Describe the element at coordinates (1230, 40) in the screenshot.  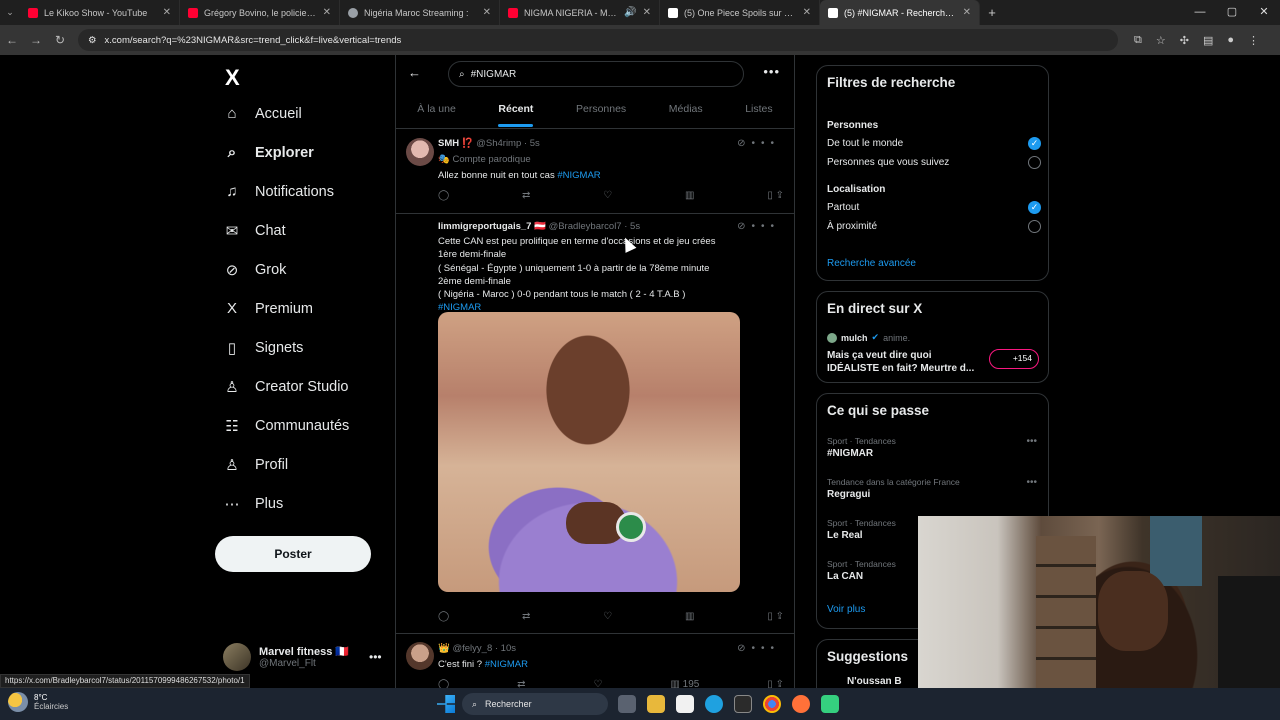
I see `profile-icon: ●` at that location.